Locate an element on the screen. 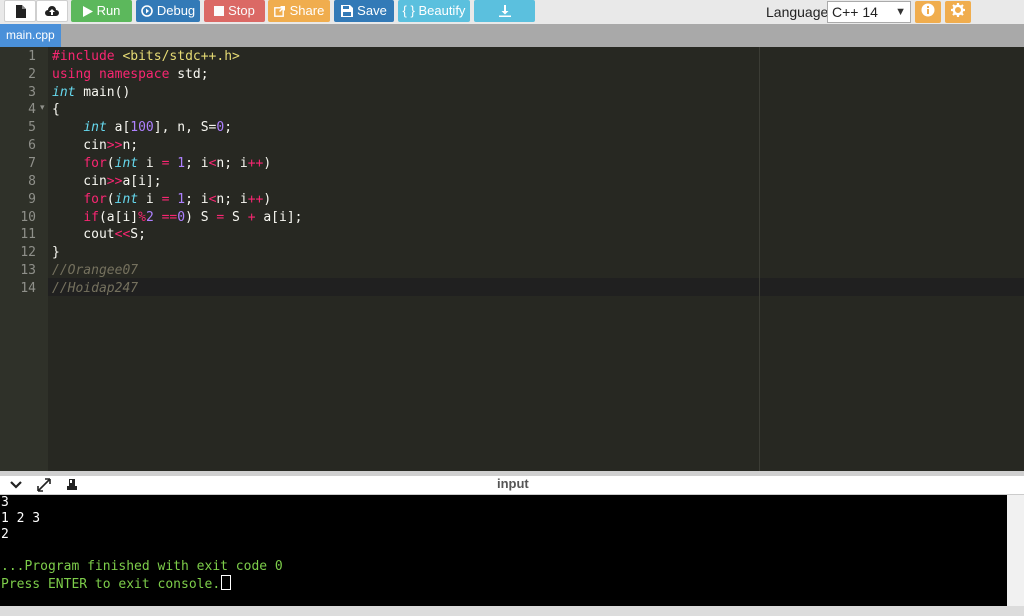 This screenshot has height=616, width=1024. line-number: 11 is located at coordinates (28, 234).